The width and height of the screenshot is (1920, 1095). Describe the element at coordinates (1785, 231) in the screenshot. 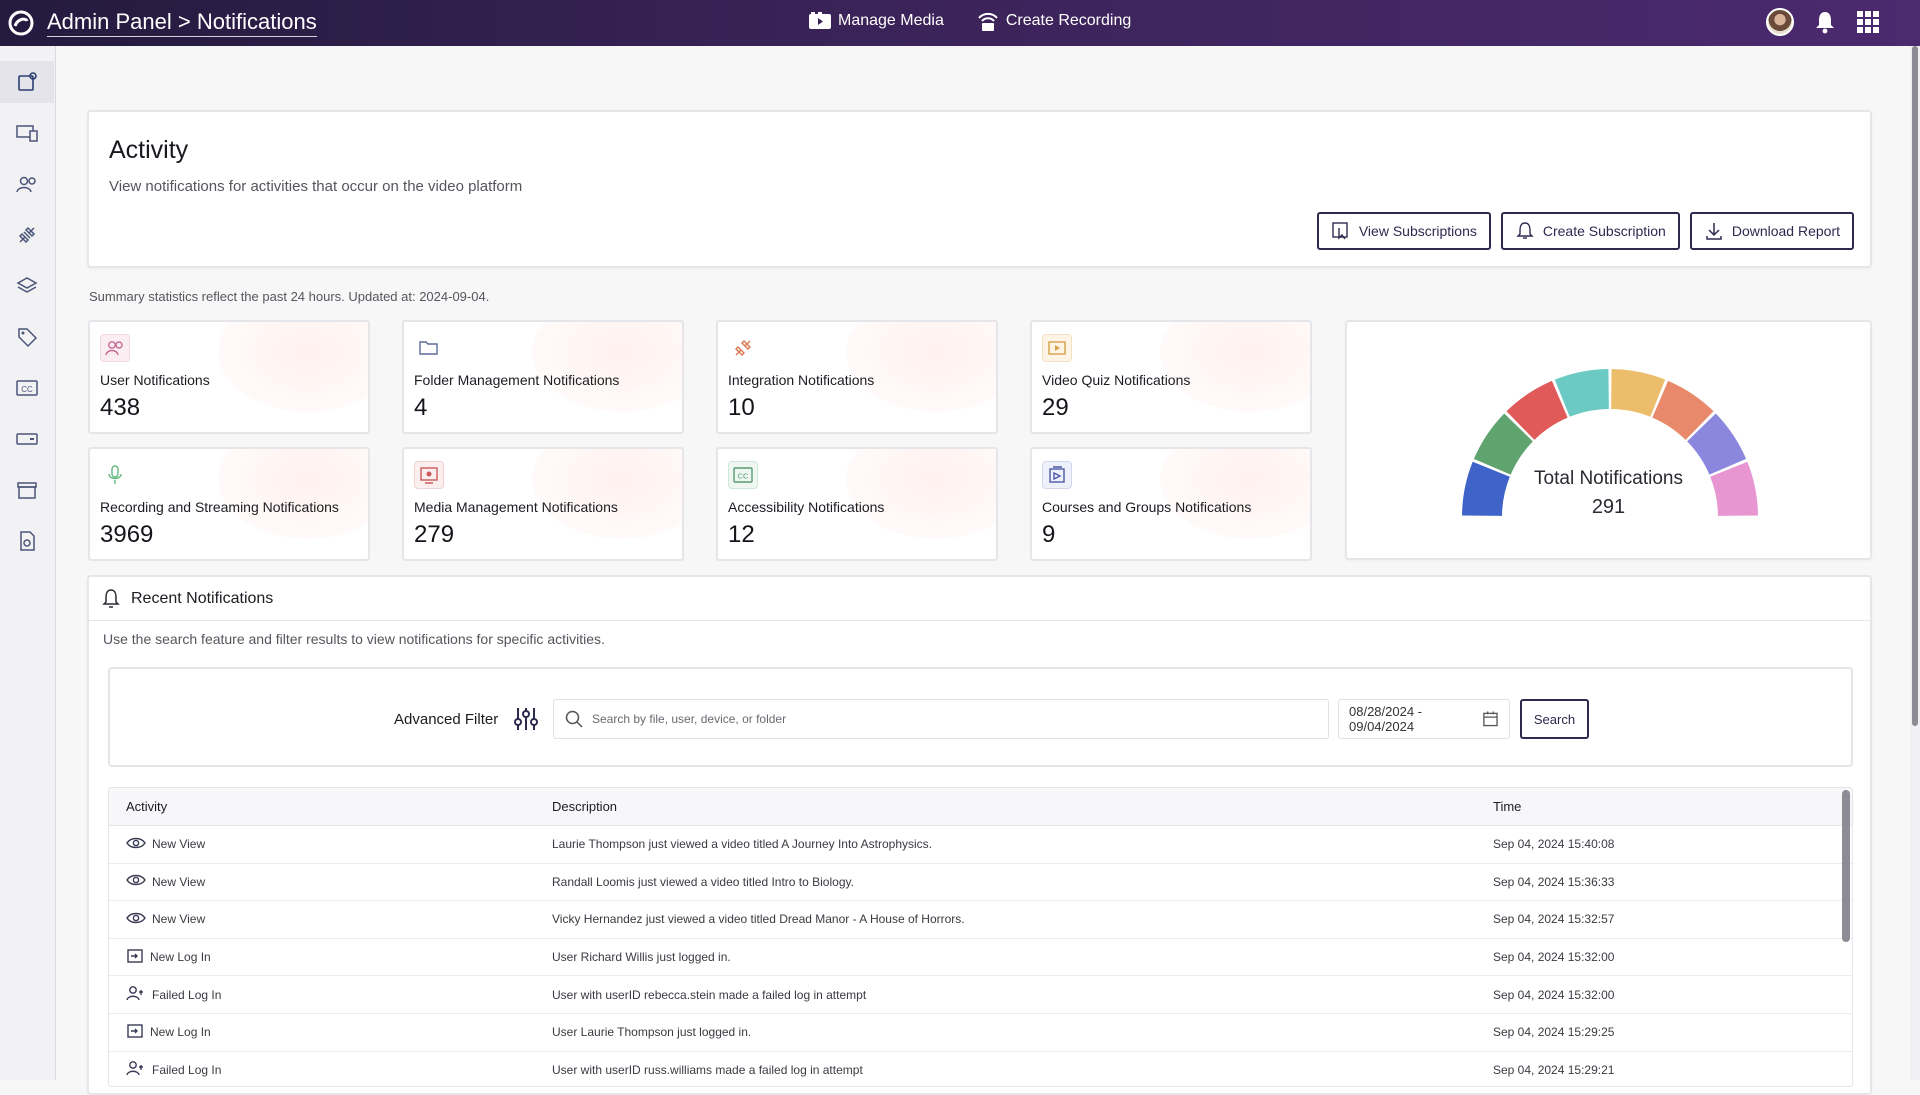

I see `download-report-label: Download Report` at that location.